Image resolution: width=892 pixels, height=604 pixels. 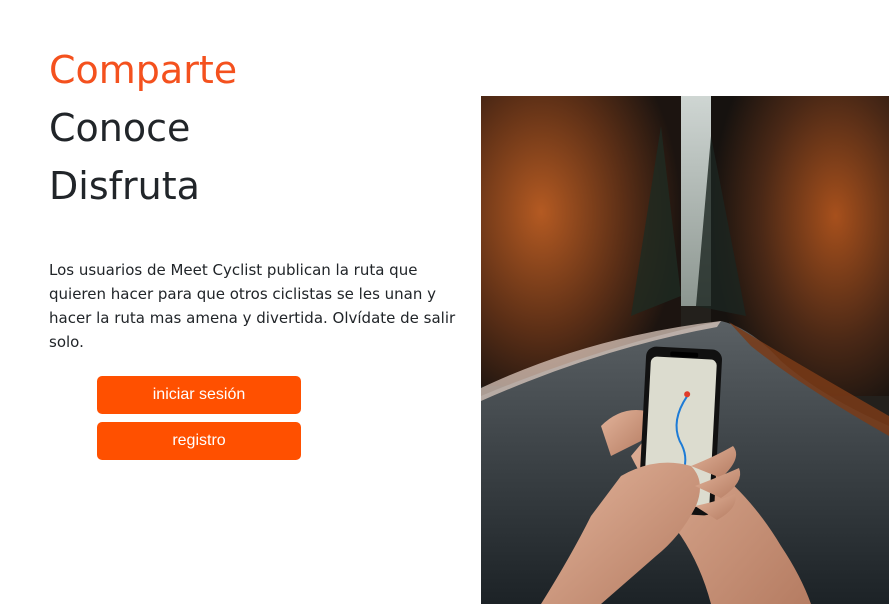 I want to click on headline-conoce: Conoce, so click(x=120, y=128).